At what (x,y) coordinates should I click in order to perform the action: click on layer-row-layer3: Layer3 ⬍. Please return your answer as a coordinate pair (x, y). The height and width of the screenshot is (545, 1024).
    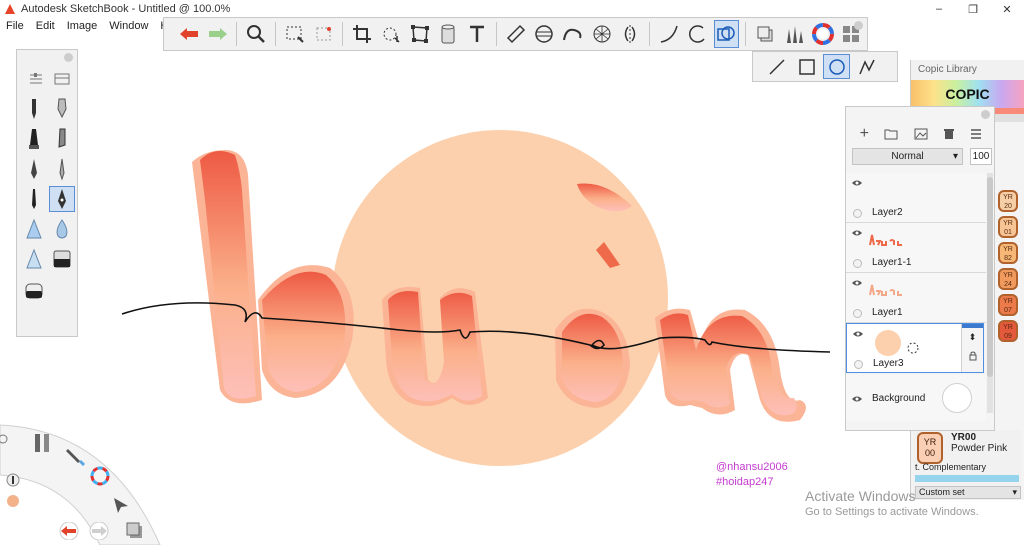
    Looking at the image, I should click on (915, 348).